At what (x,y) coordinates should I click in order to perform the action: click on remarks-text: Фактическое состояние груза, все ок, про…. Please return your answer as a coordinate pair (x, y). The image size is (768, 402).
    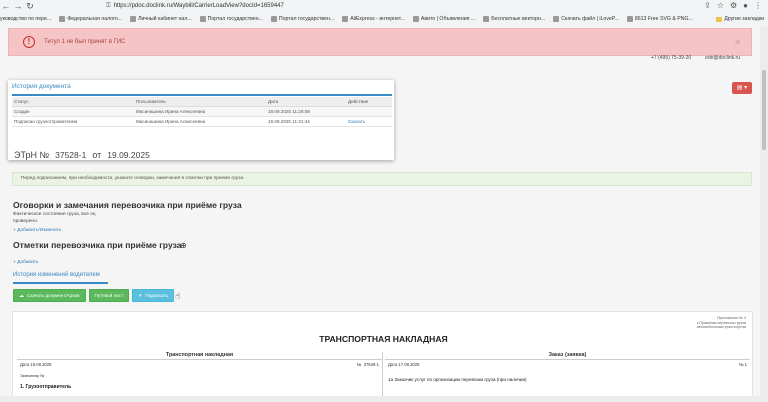
    Looking at the image, I should click on (54, 218).